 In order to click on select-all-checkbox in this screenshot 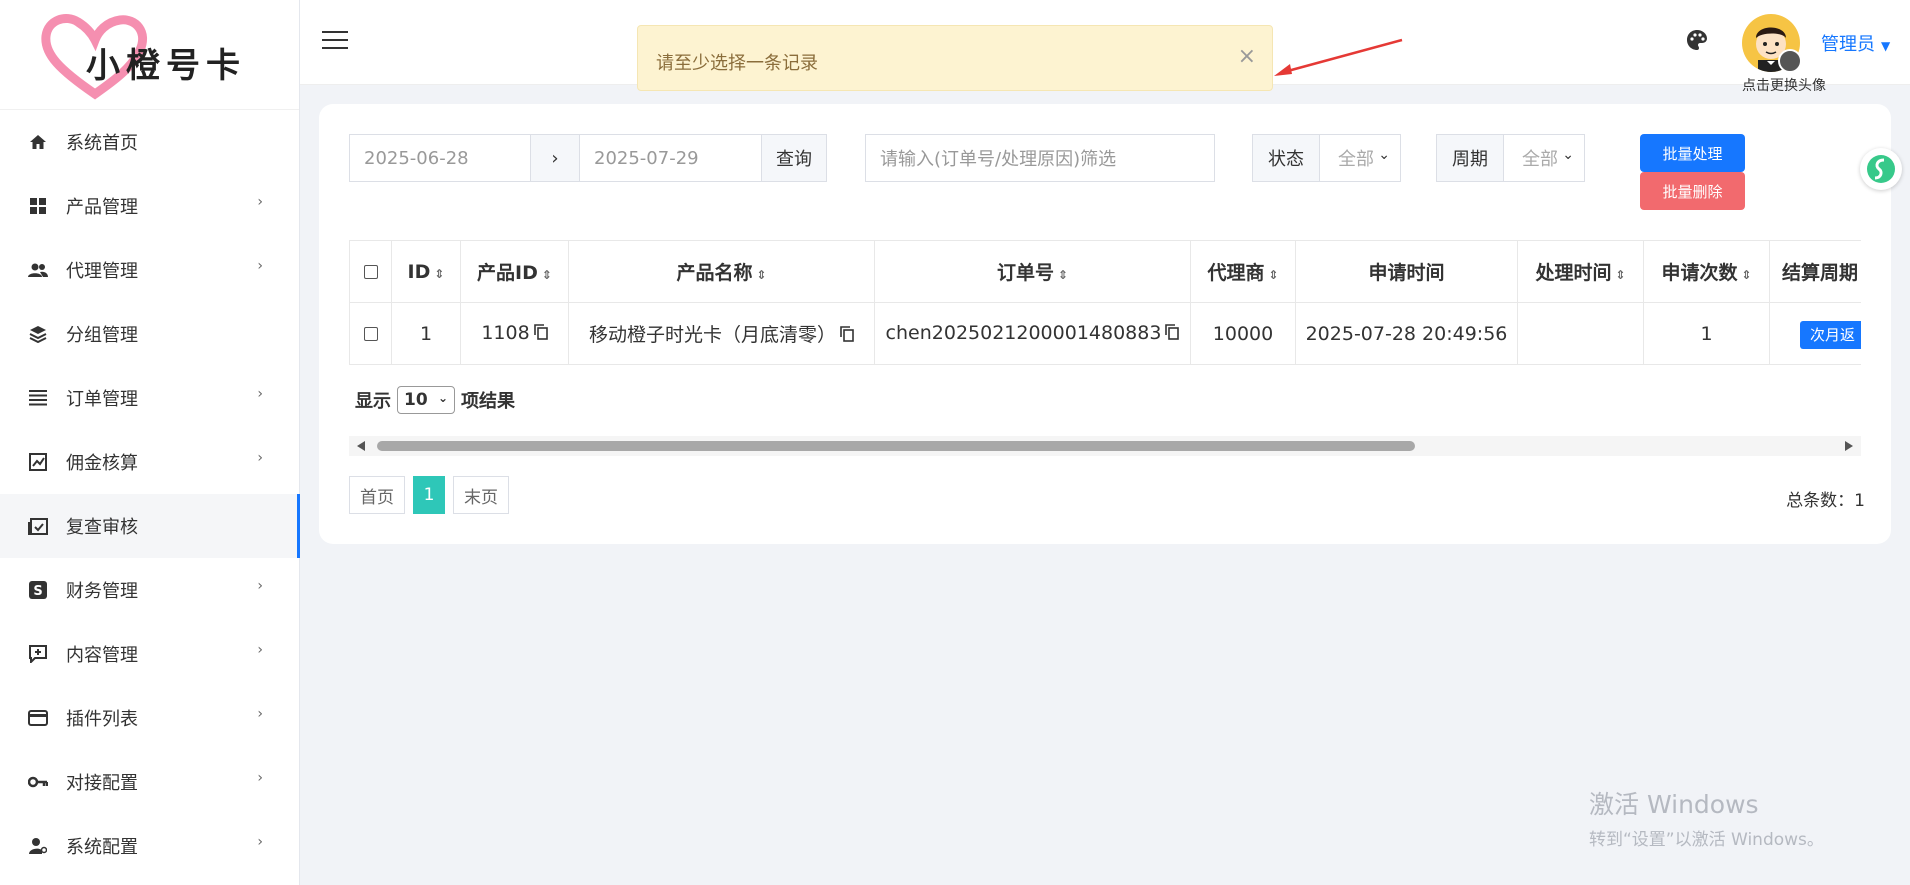, I will do `click(370, 271)`.